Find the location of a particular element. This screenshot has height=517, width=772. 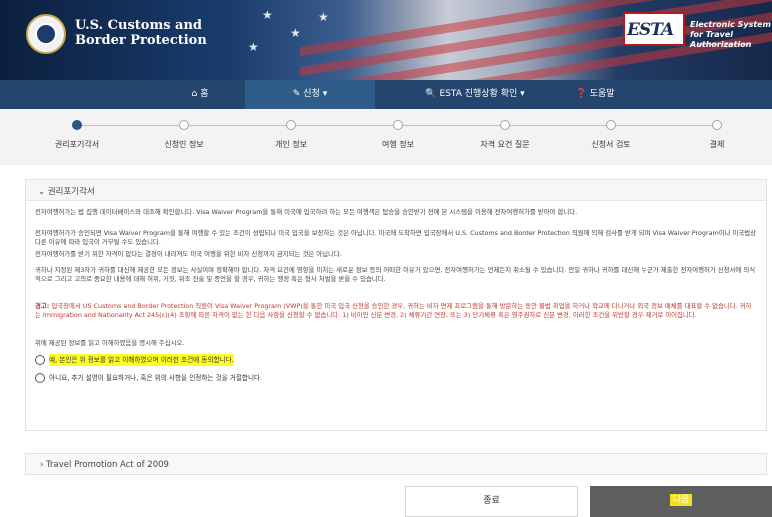

progress-steps is located at coordinates (386, 137).